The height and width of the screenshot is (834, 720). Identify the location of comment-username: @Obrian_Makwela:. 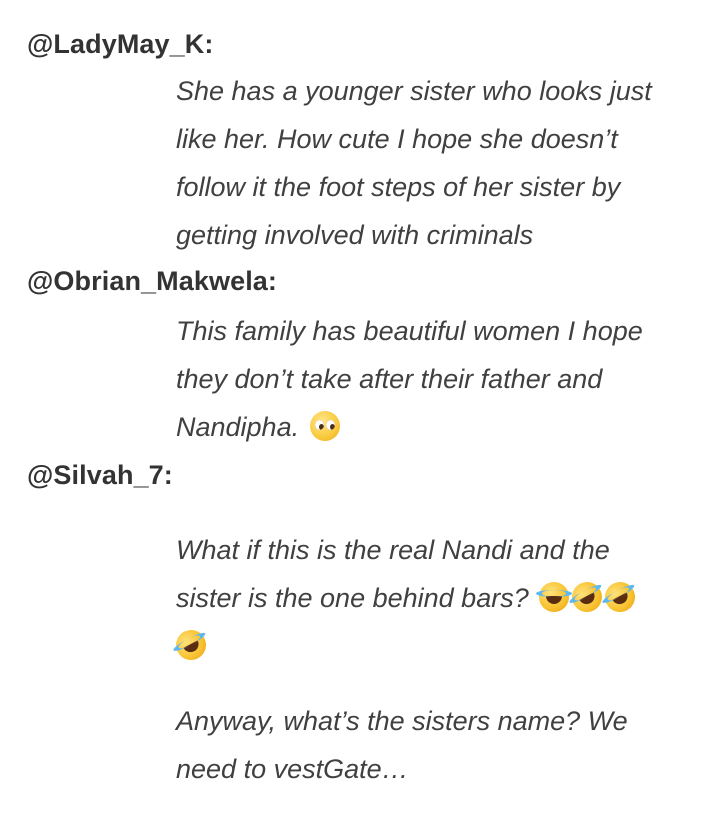
(152, 281).